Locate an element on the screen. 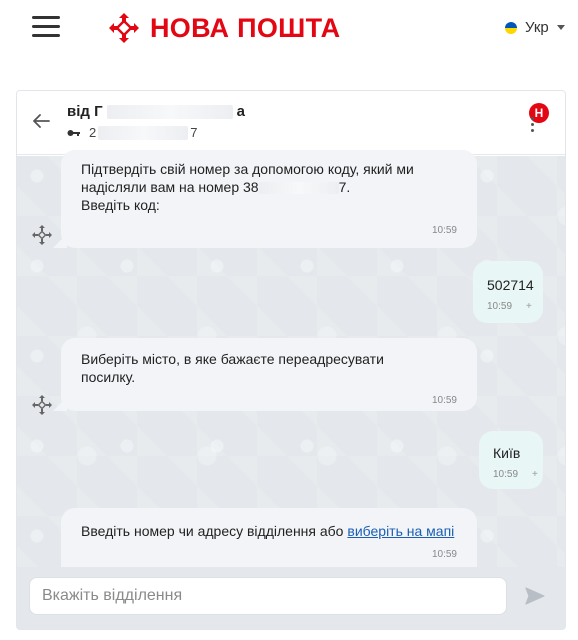  outgoing-message: Київ 10:59 + is located at coordinates (511, 460).